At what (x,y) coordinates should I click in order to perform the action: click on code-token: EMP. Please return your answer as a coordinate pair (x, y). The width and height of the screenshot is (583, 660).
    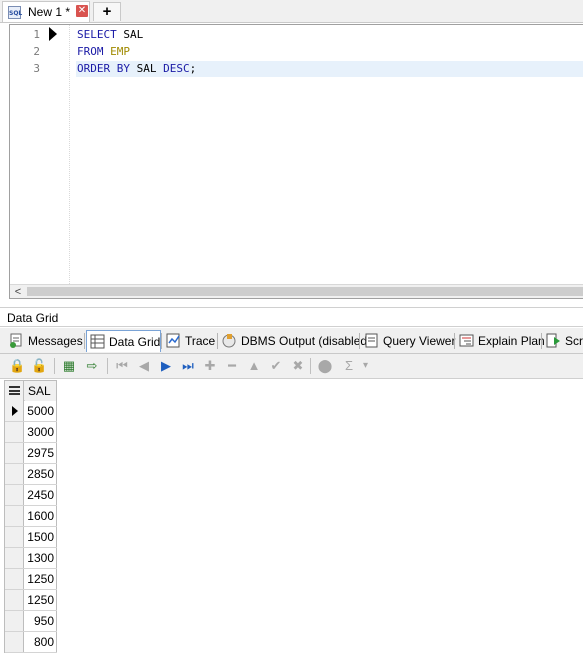
    Looking at the image, I should click on (116, 51).